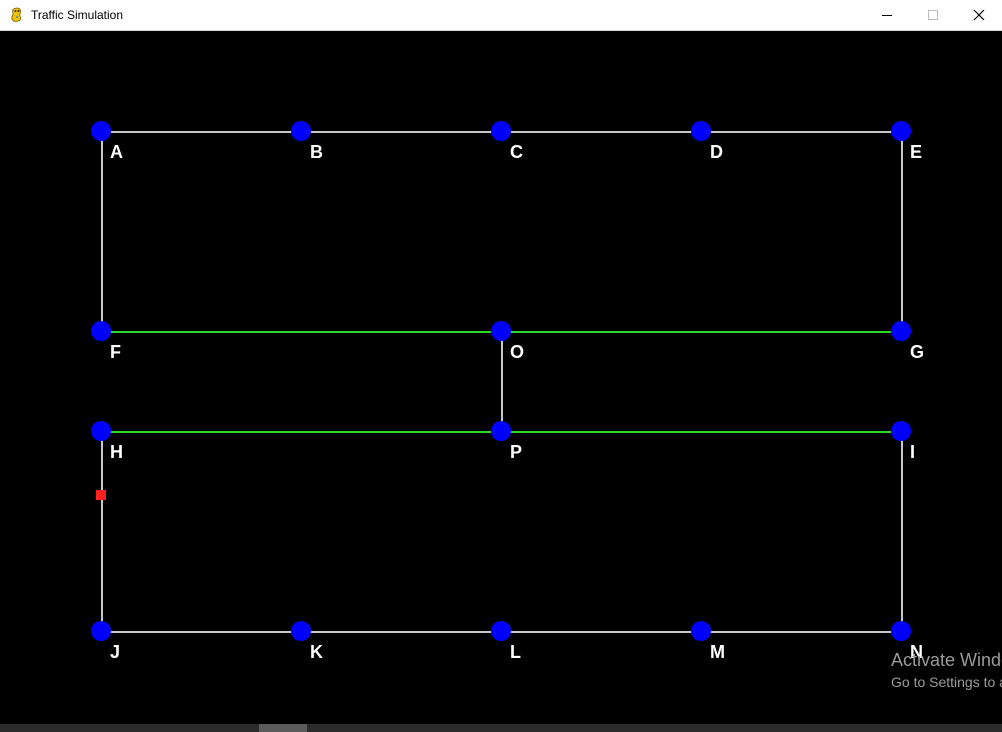 This screenshot has height=732, width=1002. Describe the element at coordinates (77, 15) in the screenshot. I see `window-title: Traffic Simulation` at that location.